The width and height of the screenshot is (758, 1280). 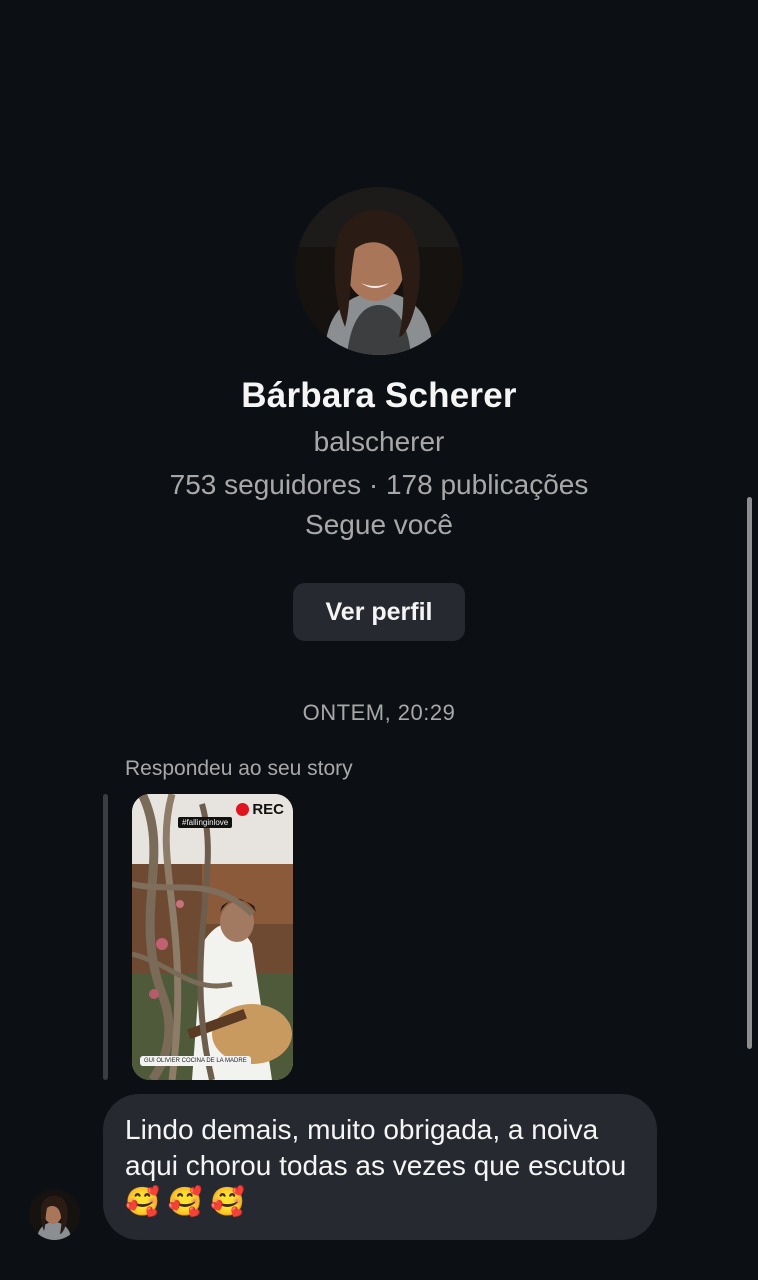 I want to click on message-timestamp: ONTEM, 20:29, so click(x=379, y=712).